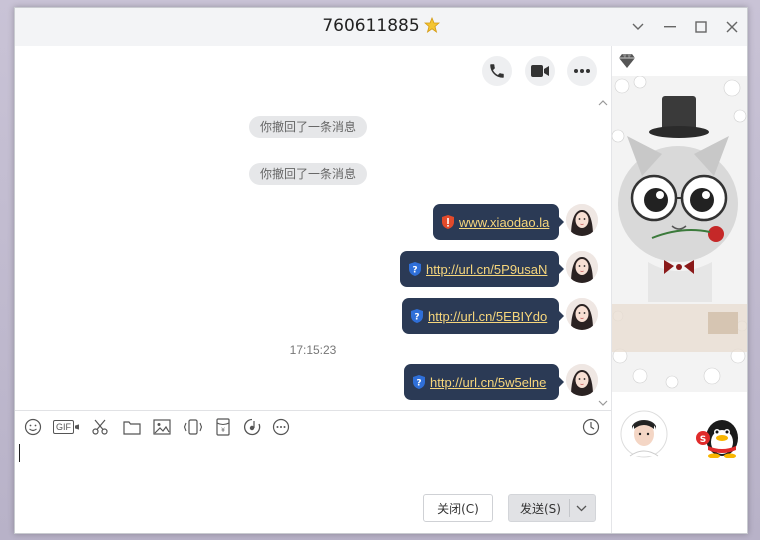  I want to click on message-link: http://url.cn/5w5elne, so click(488, 382).